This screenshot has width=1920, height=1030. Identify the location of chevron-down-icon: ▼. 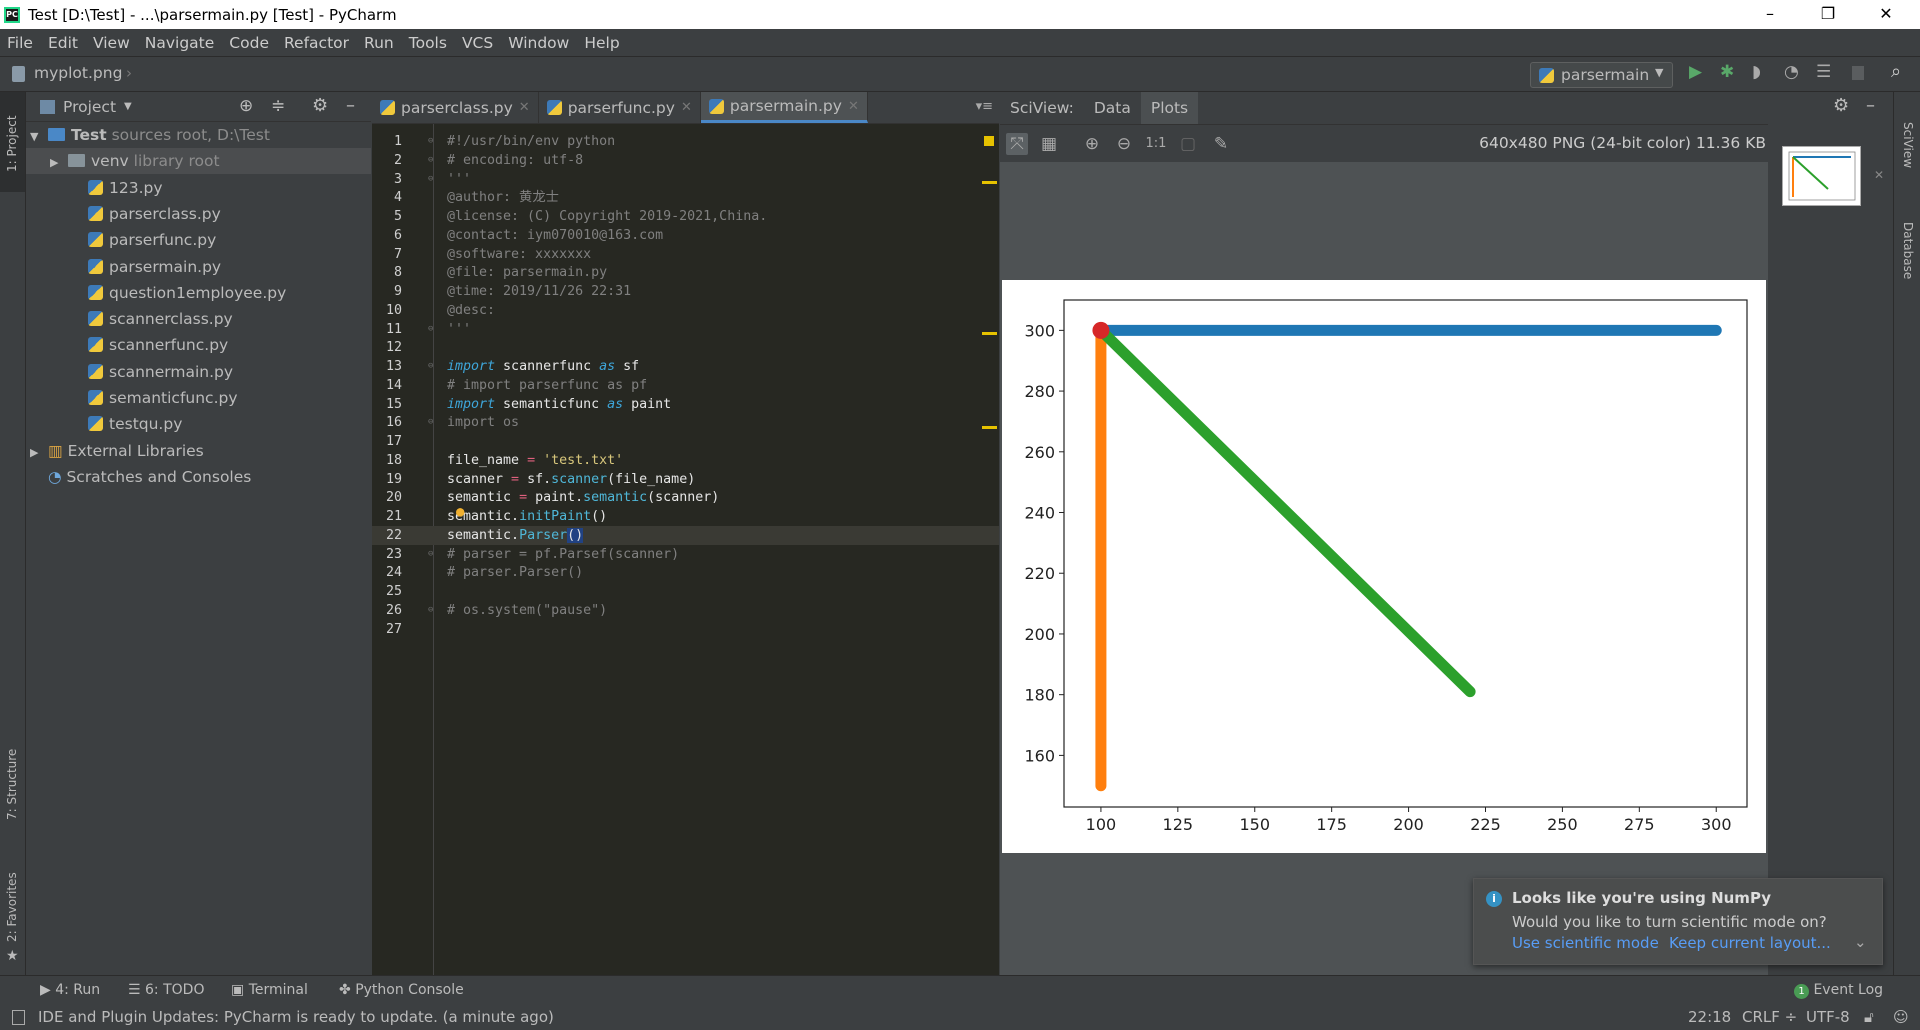
(128, 106).